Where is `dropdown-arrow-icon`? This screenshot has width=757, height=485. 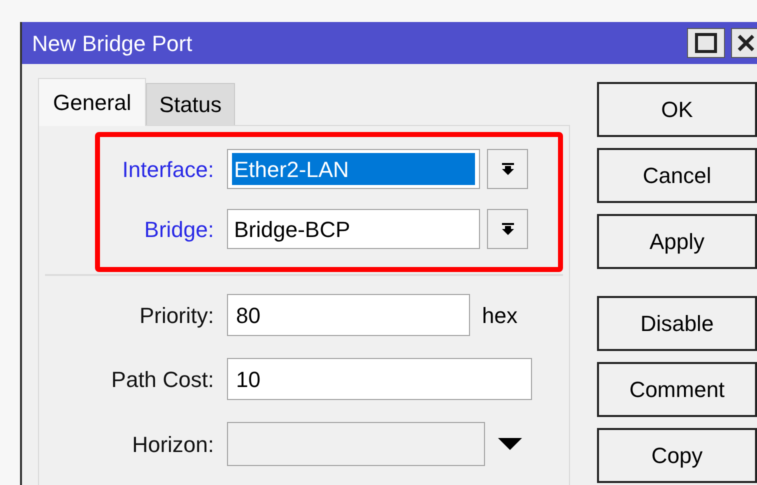
dropdown-arrow-icon is located at coordinates (510, 444).